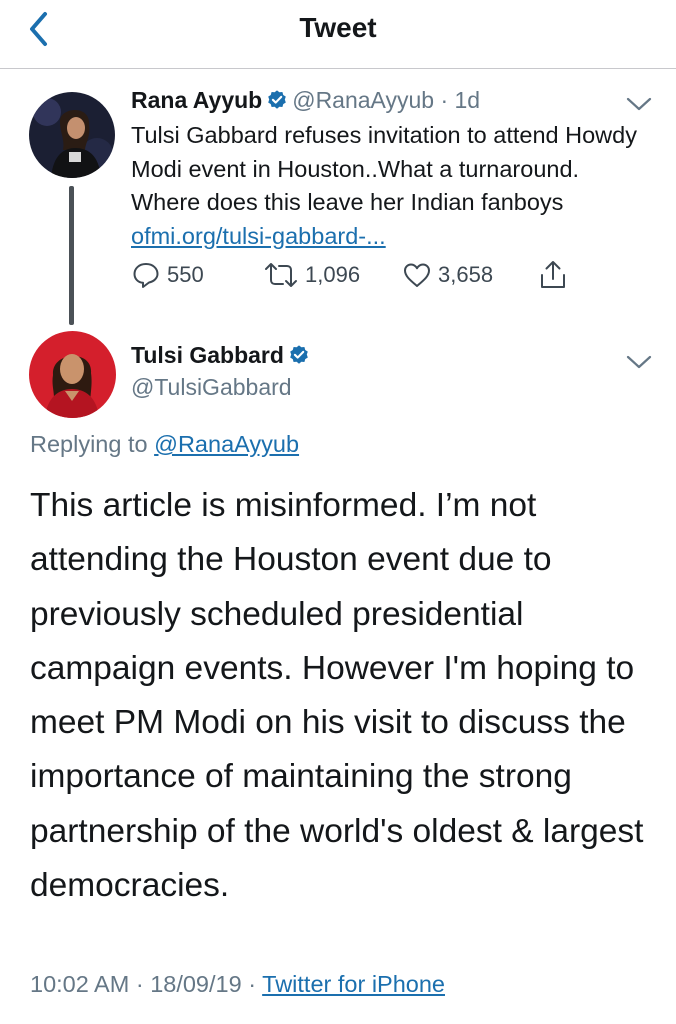 This screenshot has width=676, height=1024. What do you see at coordinates (89, 444) in the screenshot?
I see `replying-to-label: Replying to` at bounding box center [89, 444].